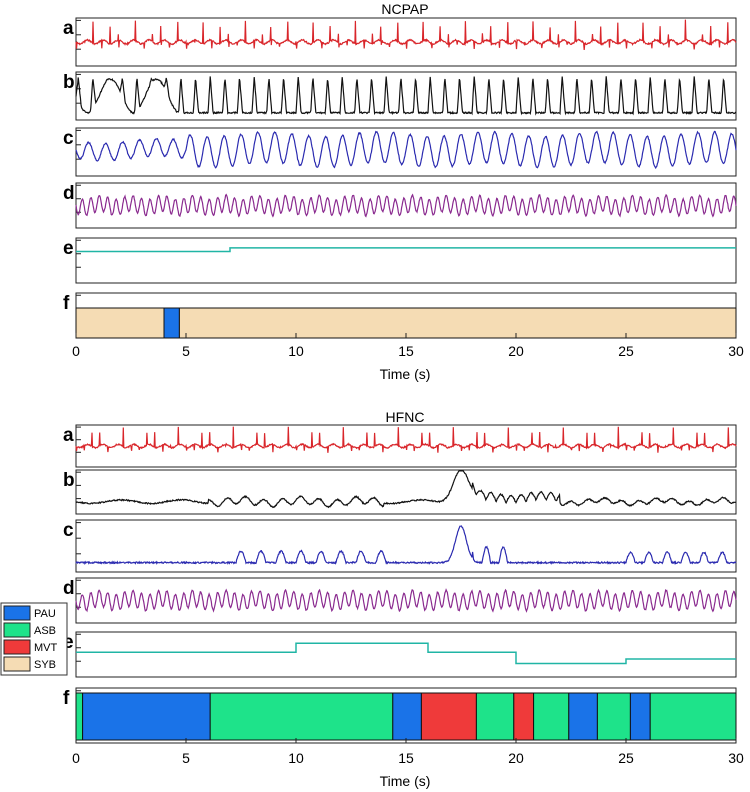  Describe the element at coordinates (17, 647) in the screenshot. I see `legend-swatch-mvt` at that location.